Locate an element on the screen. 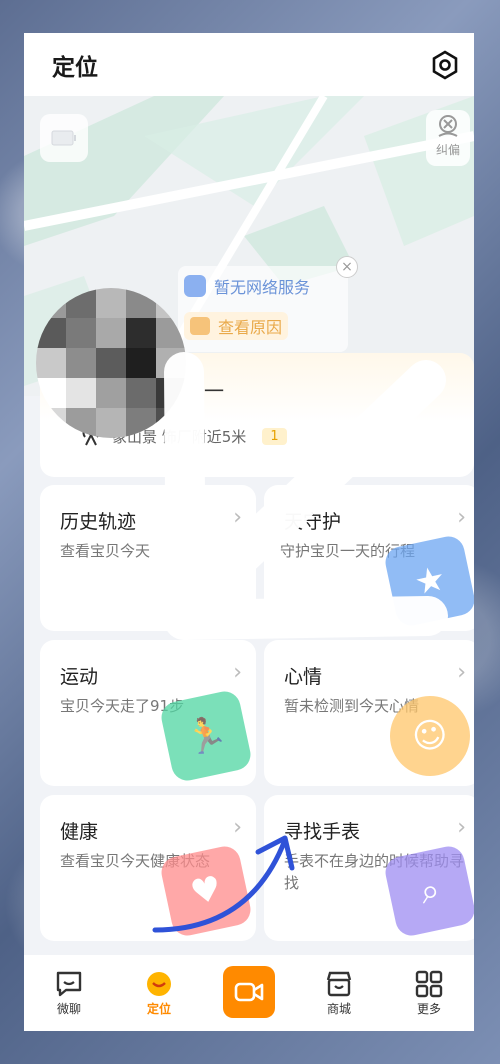  nav-label: 定位 is located at coordinates (158, 1008).